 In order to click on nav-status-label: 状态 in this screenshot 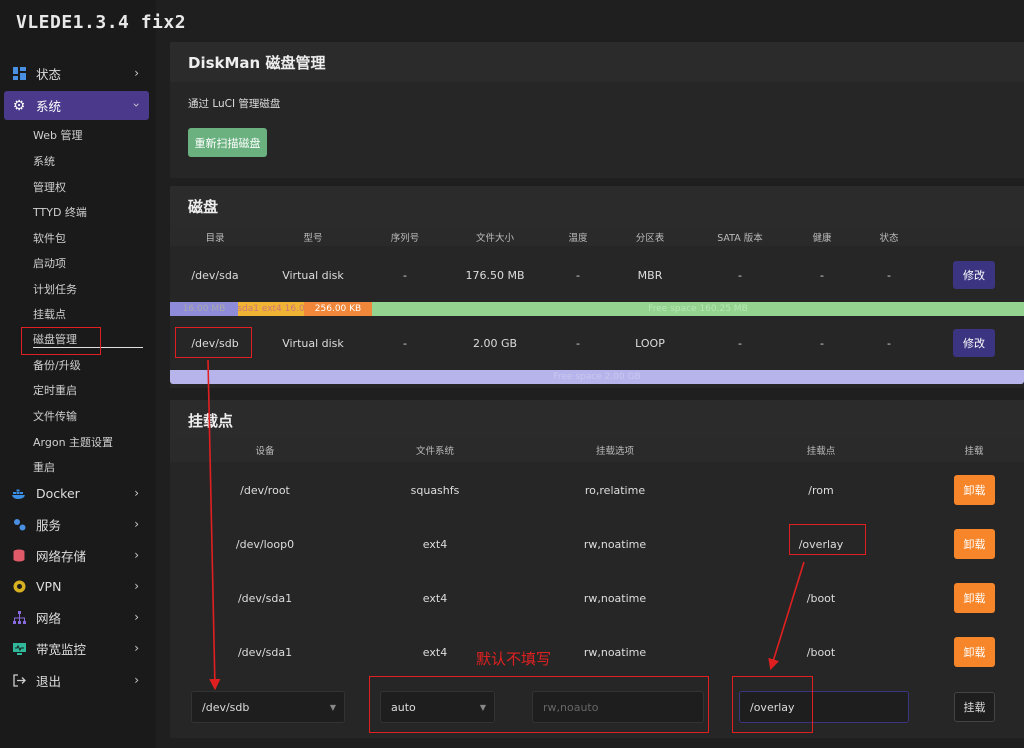, I will do `click(49, 74)`.